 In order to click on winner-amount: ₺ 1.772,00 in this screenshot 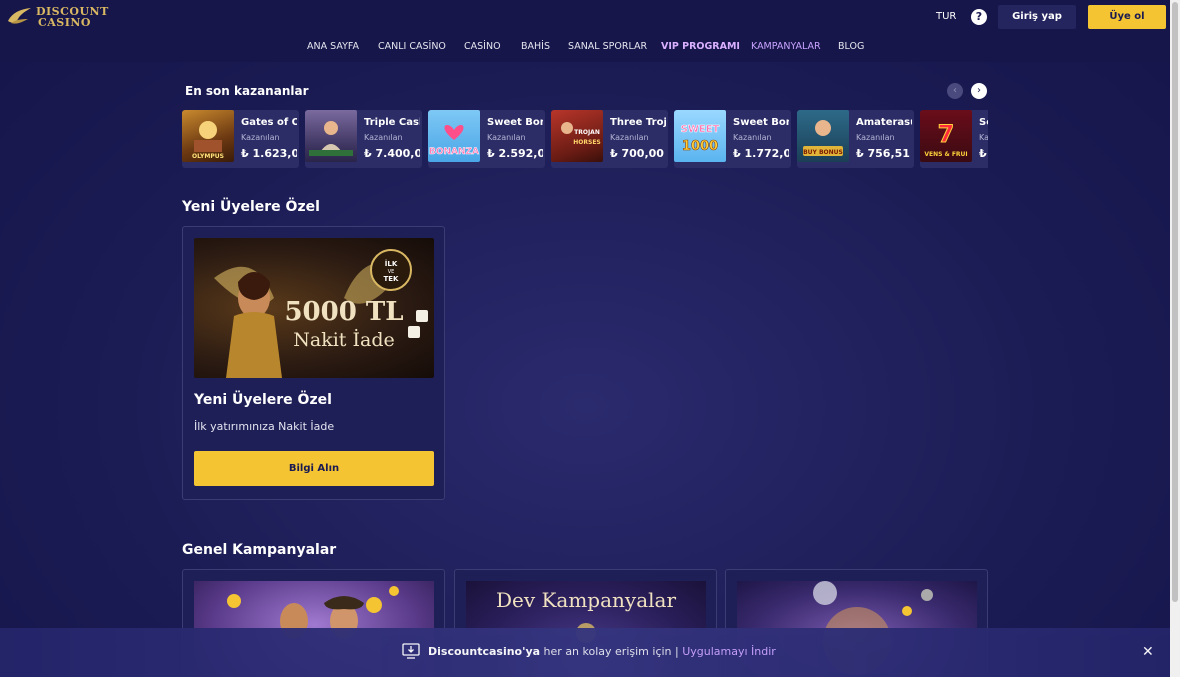, I will do `click(761, 153)`.